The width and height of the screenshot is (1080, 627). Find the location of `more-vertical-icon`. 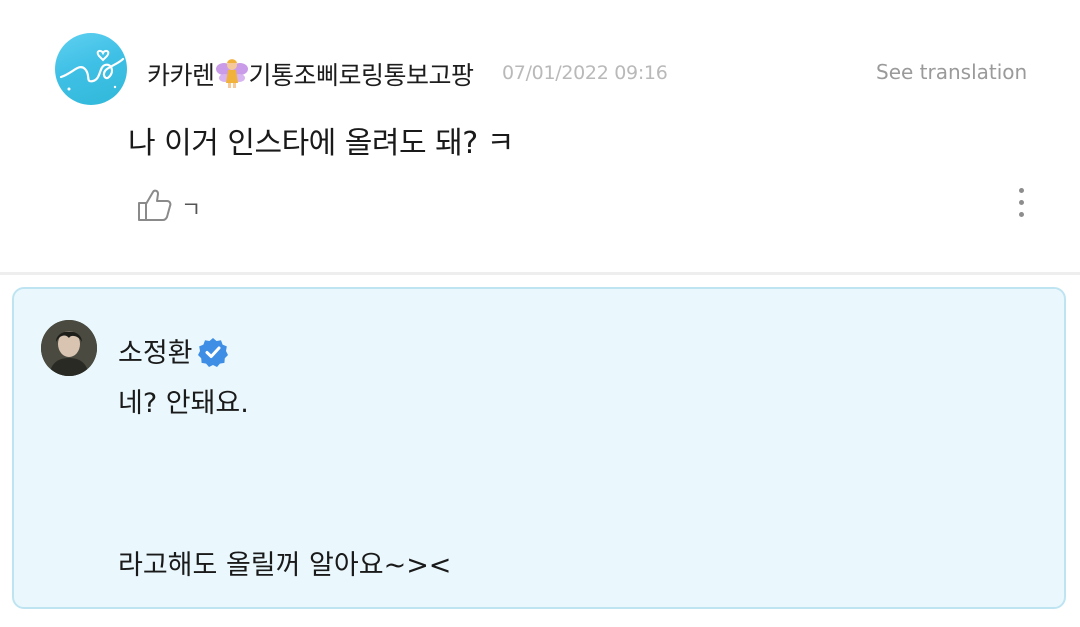

more-vertical-icon is located at coordinates (1021, 201).